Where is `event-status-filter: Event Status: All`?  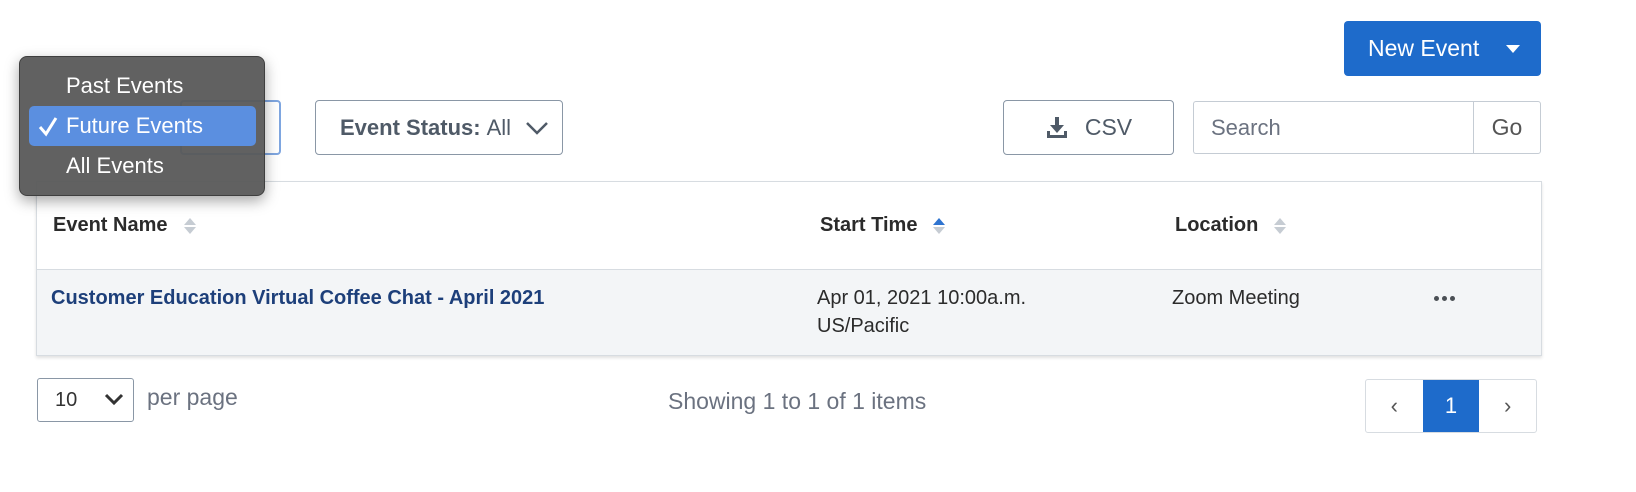 event-status-filter: Event Status: All is located at coordinates (439, 127).